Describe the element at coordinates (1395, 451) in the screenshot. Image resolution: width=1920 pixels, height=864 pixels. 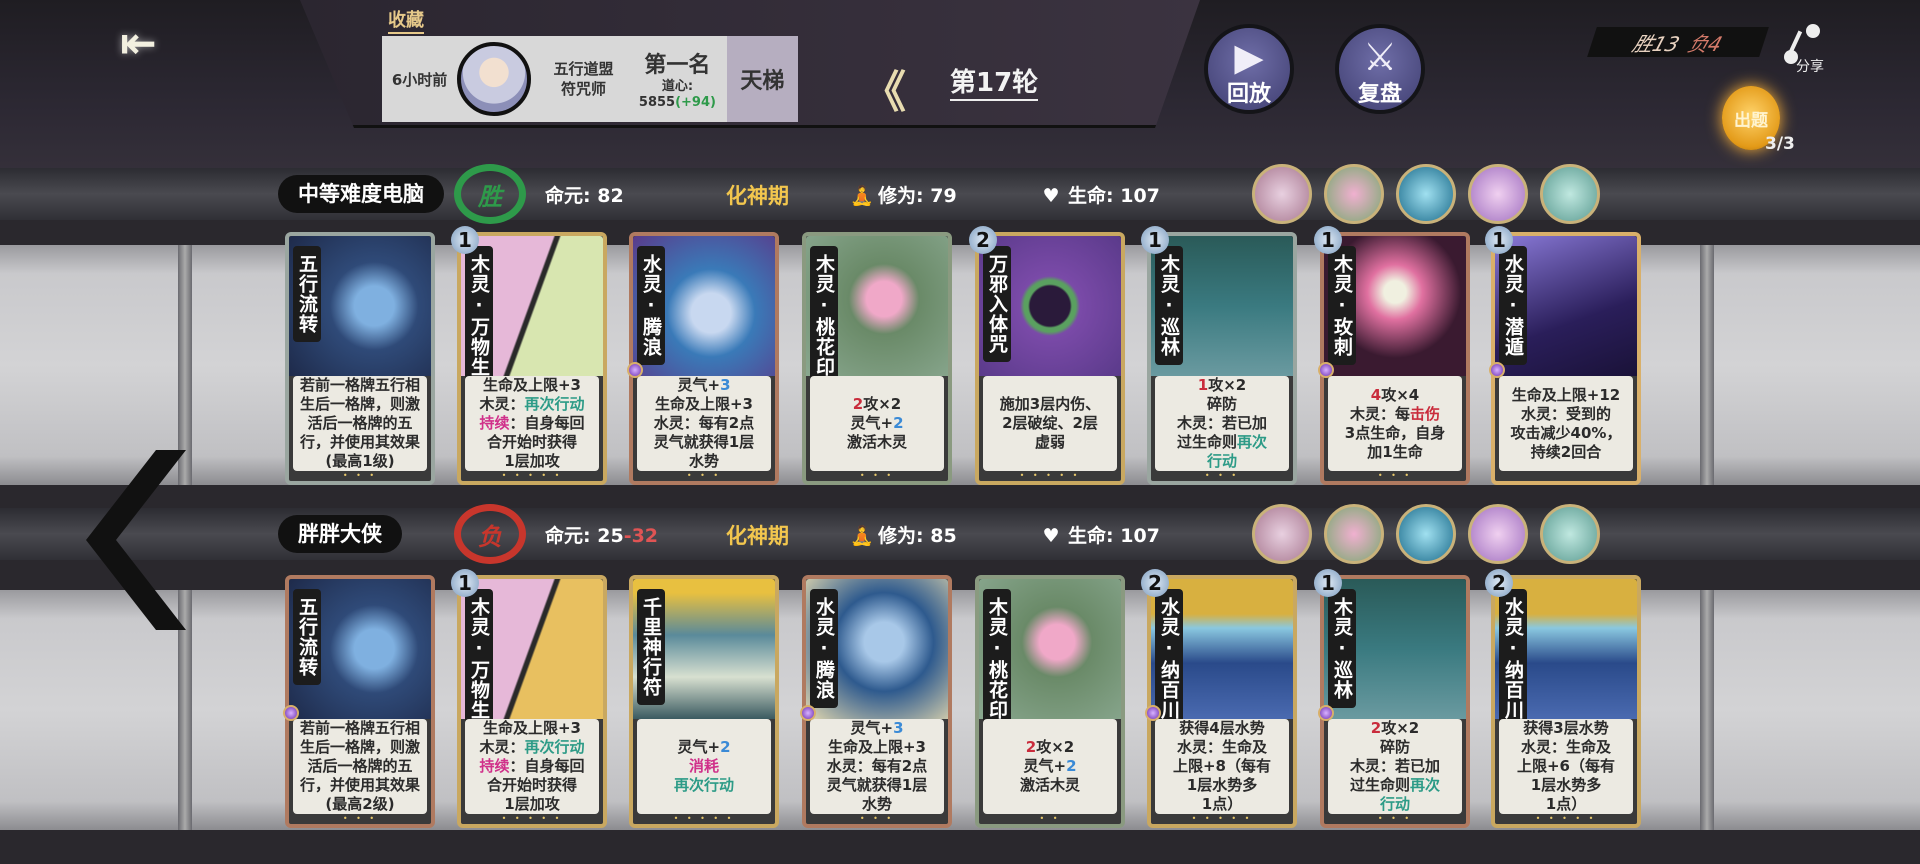
I see `desc-line: 加1生命` at that location.